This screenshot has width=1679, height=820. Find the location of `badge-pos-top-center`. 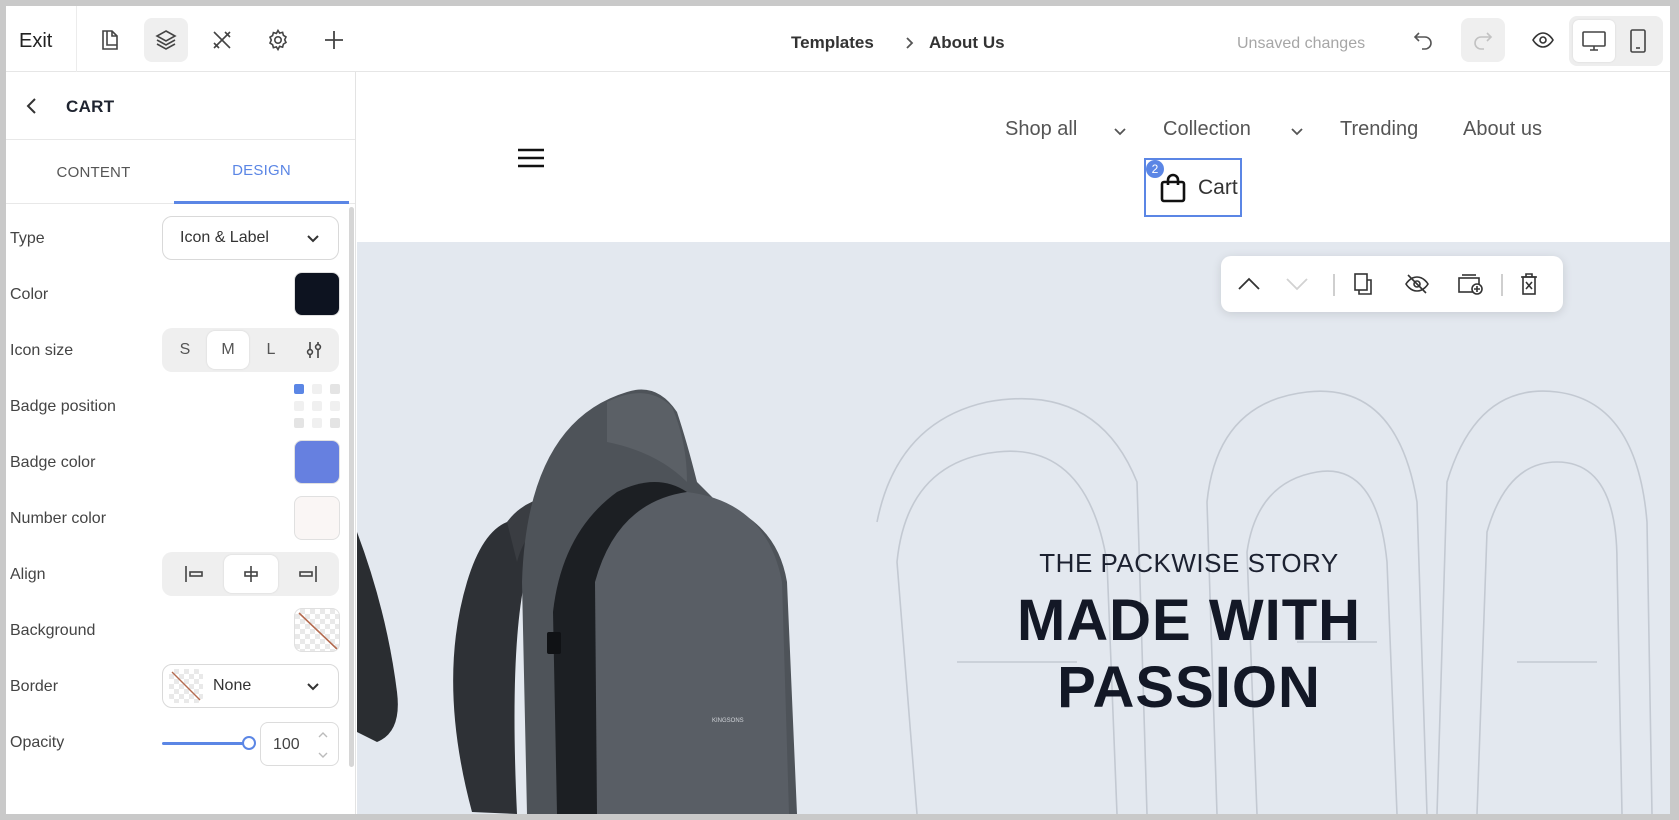

badge-pos-top-center is located at coordinates (317, 389).